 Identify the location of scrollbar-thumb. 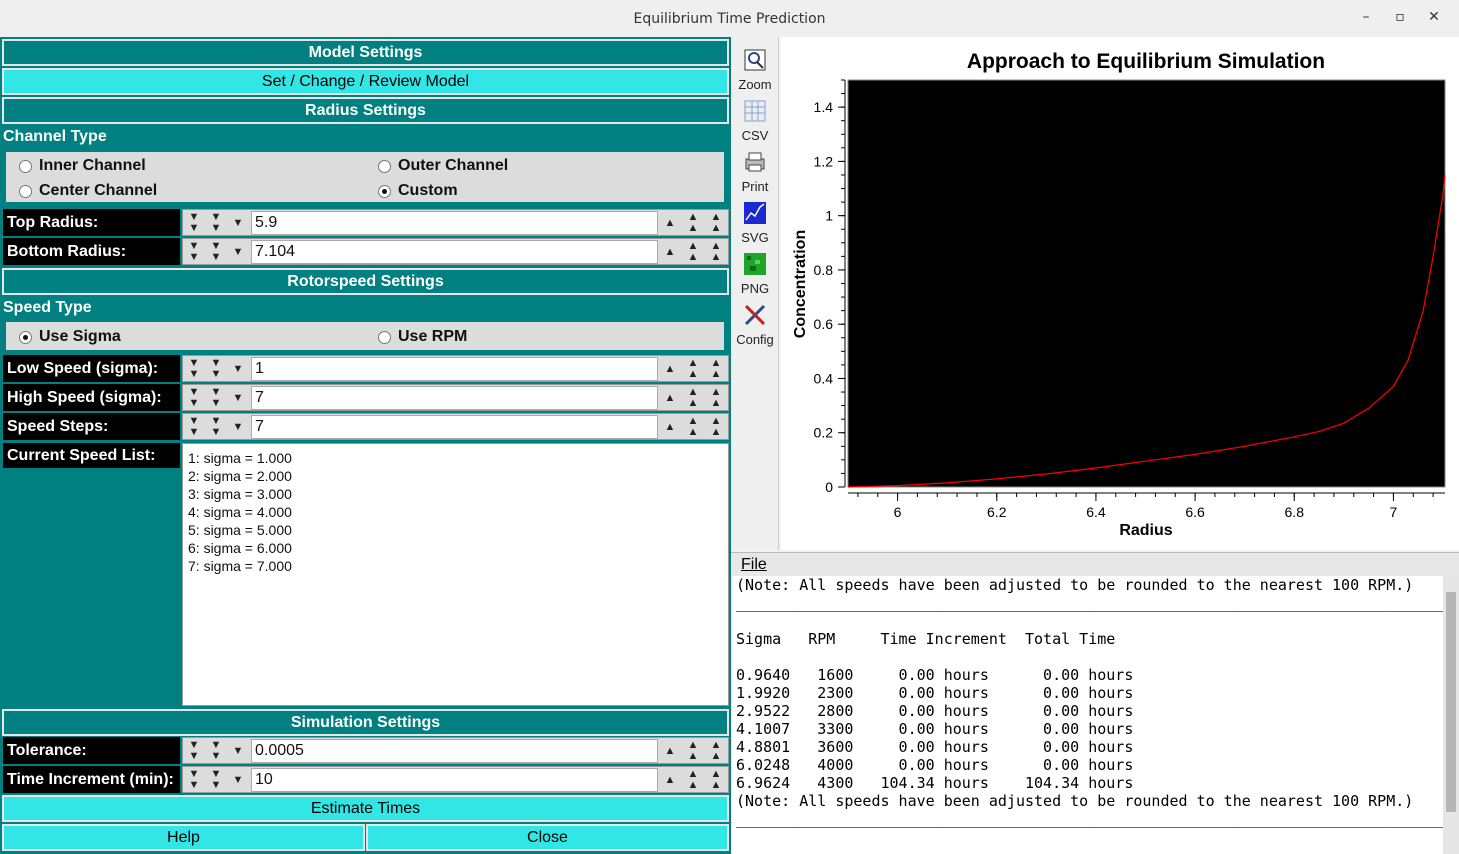
(1451, 702).